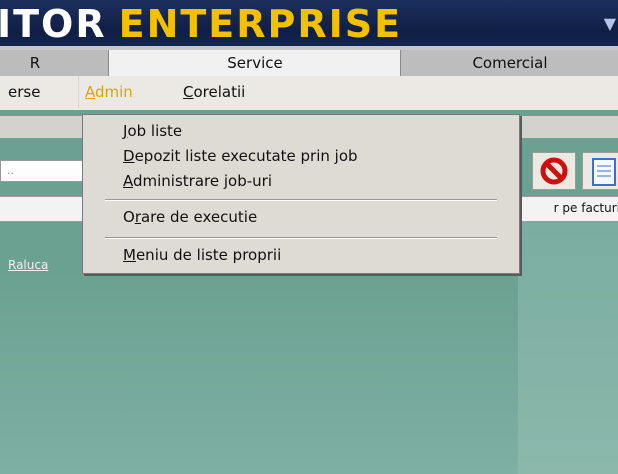 This screenshot has width=618, height=474. What do you see at coordinates (199, 217) in the screenshot?
I see `menu-item-label: are de executie` at bounding box center [199, 217].